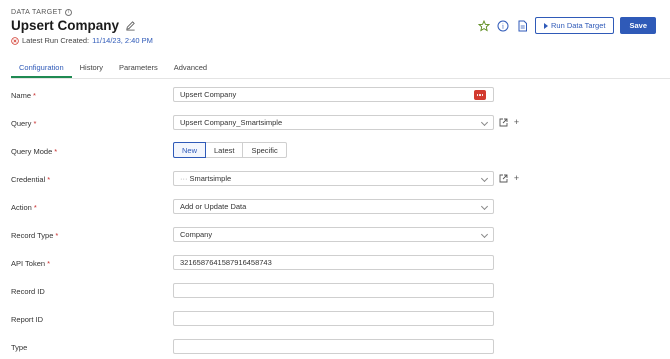 The width and height of the screenshot is (670, 359). I want to click on query-label-text: Query, so click(21, 123).